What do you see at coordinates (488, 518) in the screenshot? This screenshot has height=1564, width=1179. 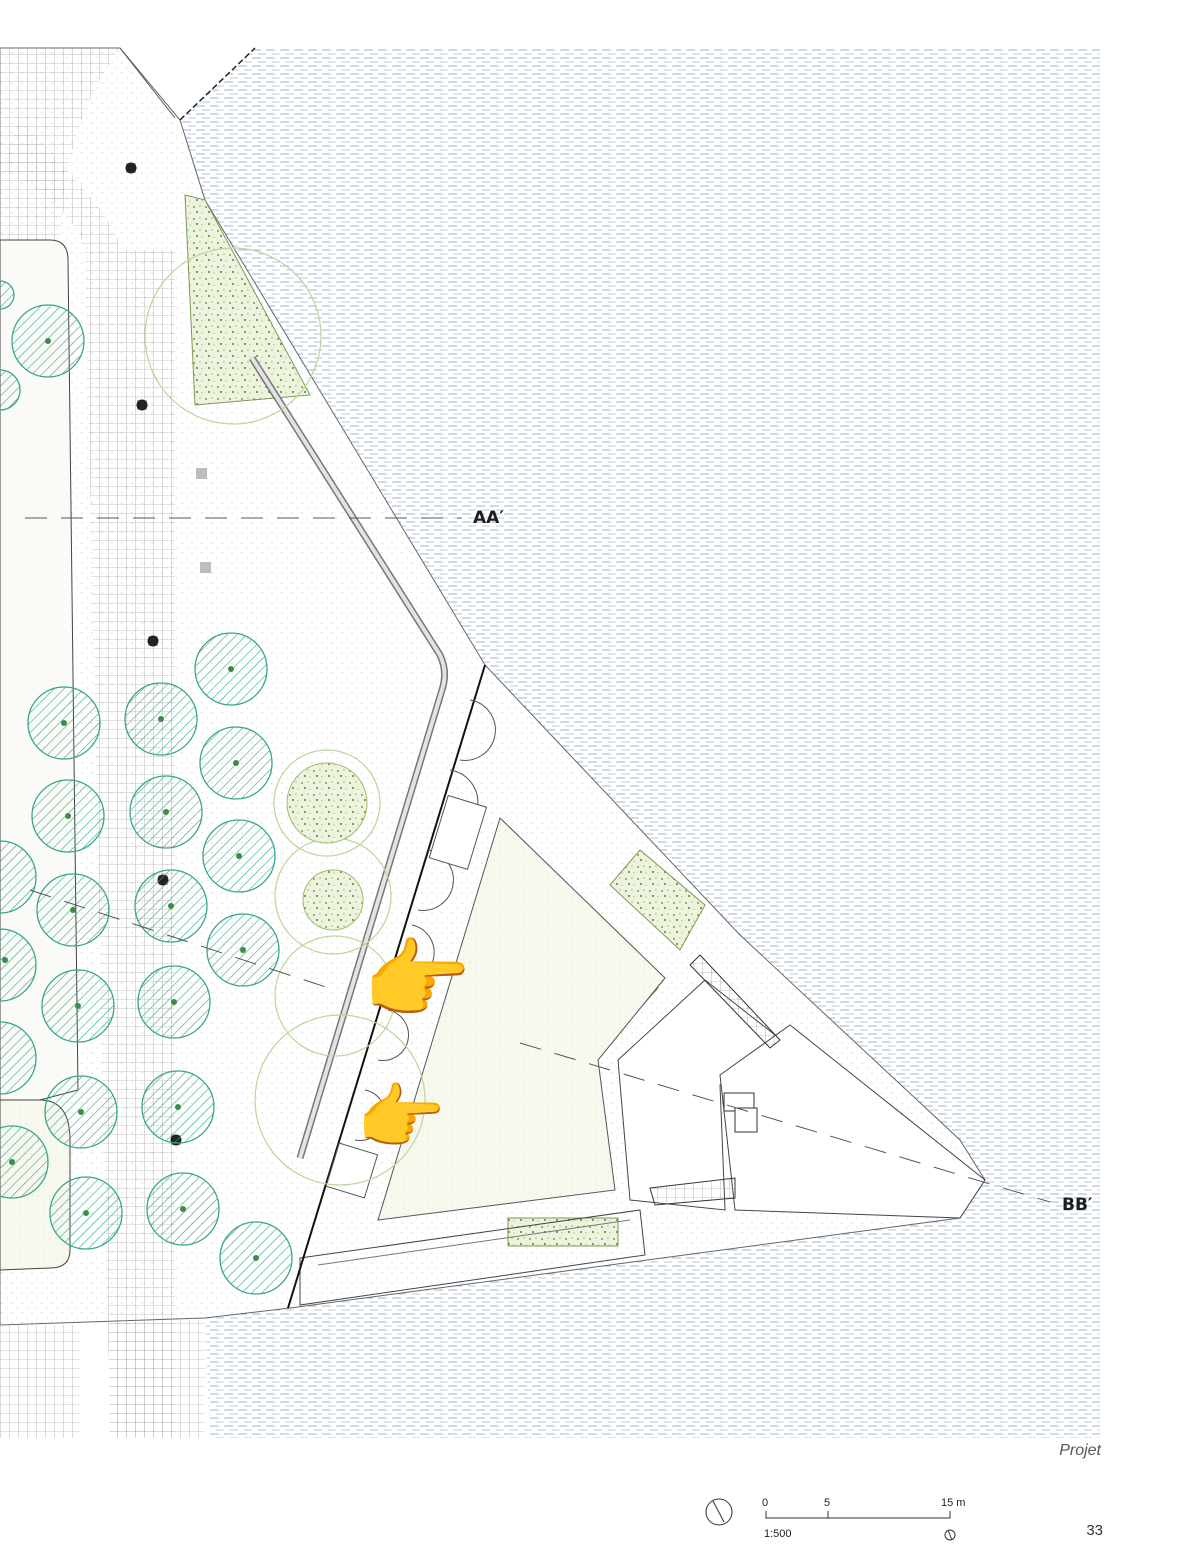 I see `section-label-aa: AA′` at bounding box center [488, 518].